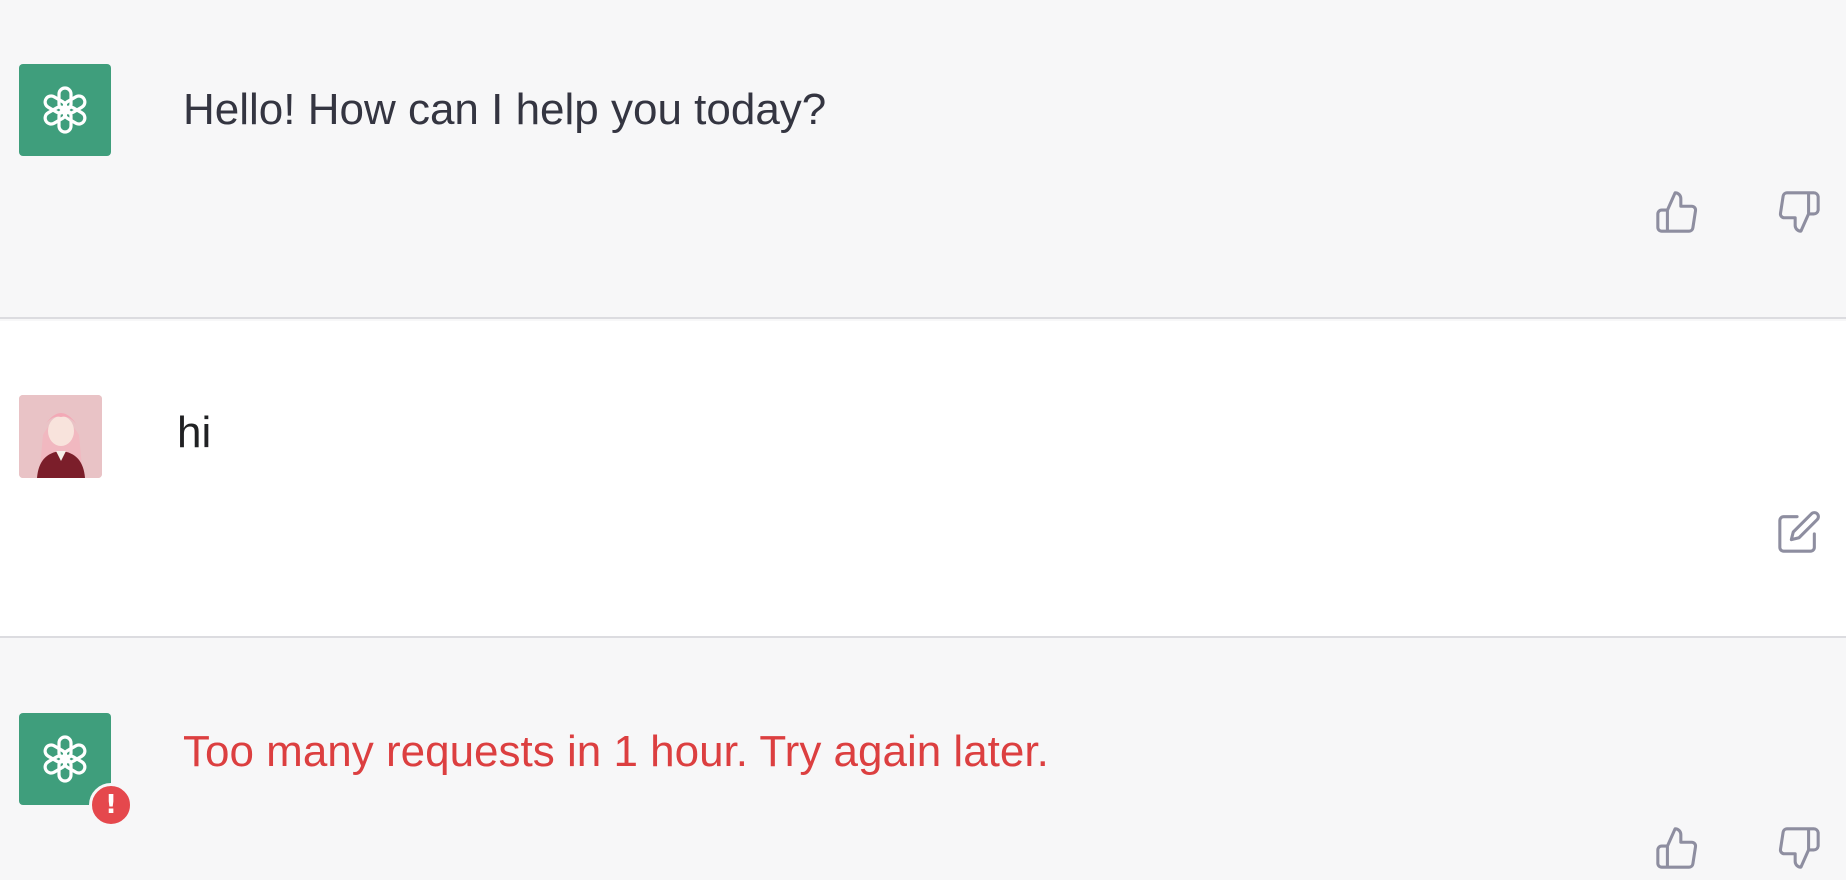  Describe the element at coordinates (111, 805) in the screenshot. I see `error-icon: !` at that location.